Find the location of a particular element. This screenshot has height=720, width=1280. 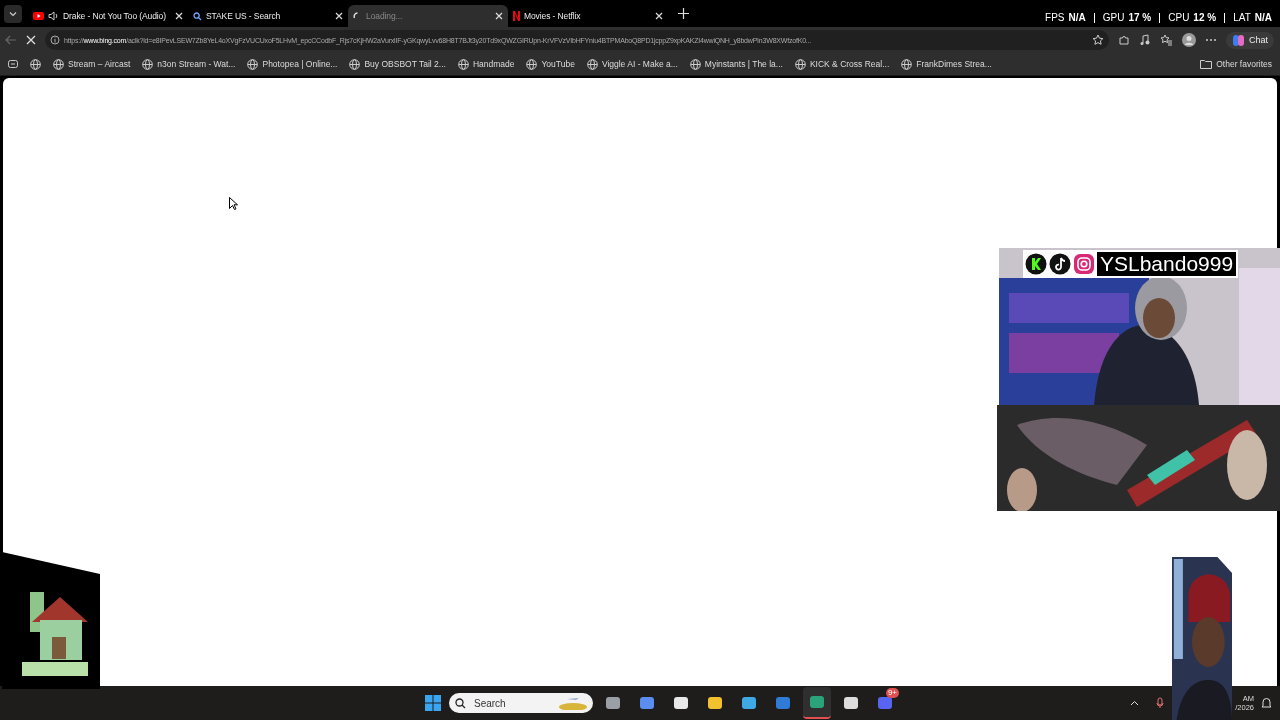

more-icon is located at coordinates (1211, 40).